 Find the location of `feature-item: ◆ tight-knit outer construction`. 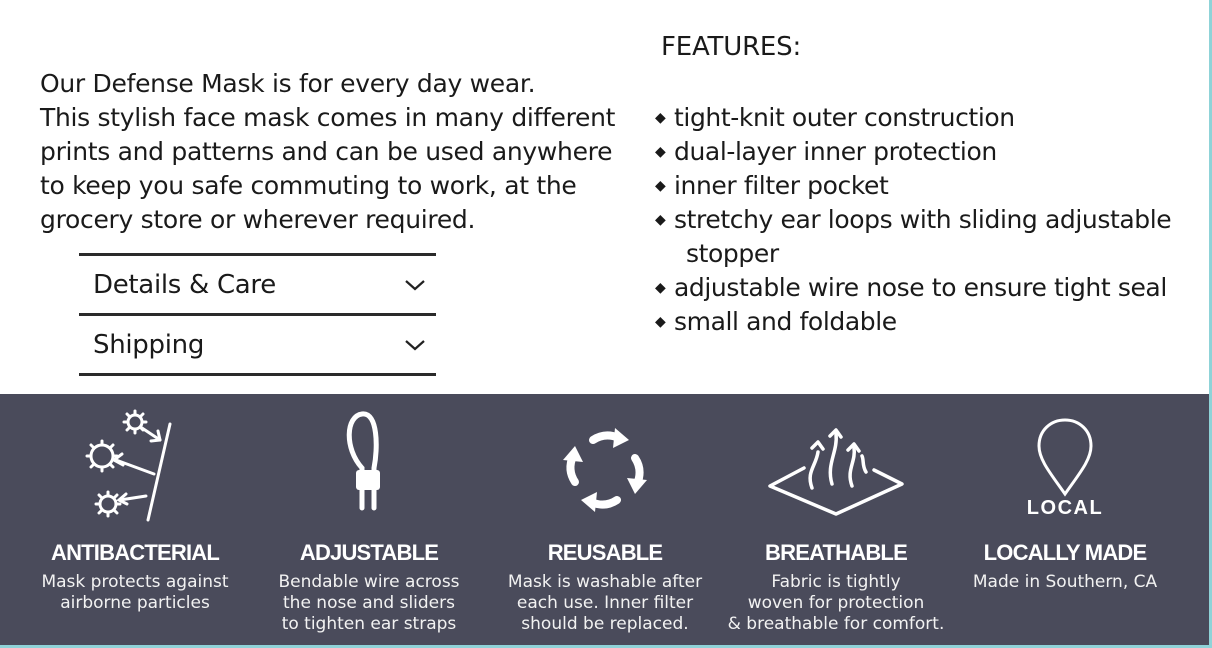

feature-item: ◆ tight-knit outer construction is located at coordinates (930, 118).